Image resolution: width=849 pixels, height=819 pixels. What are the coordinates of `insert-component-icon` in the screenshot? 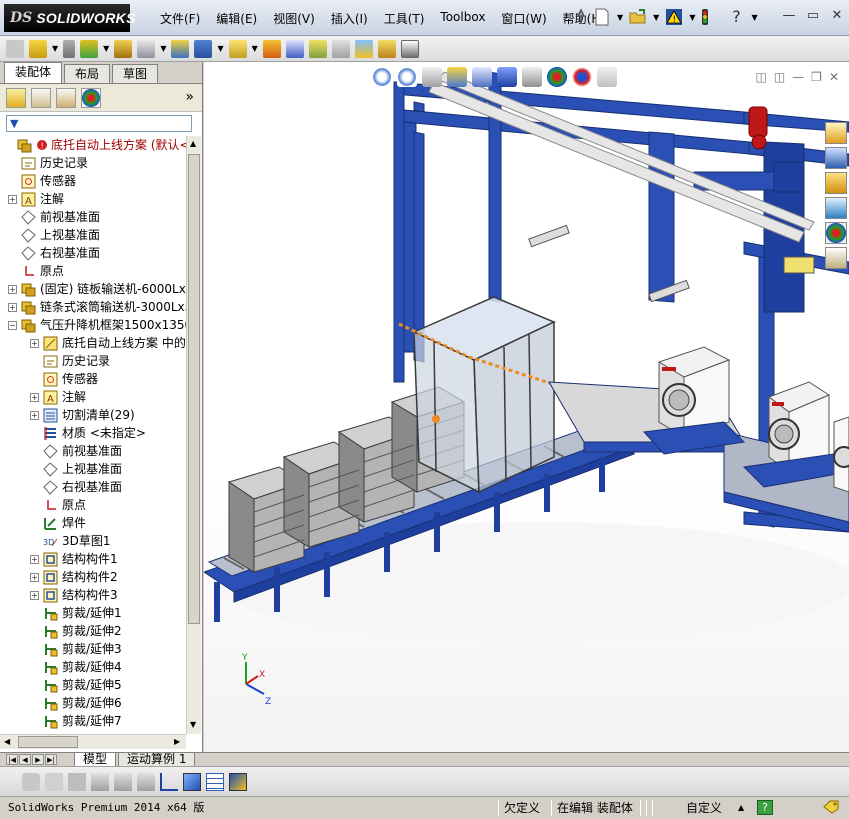 It's located at (15, 48).